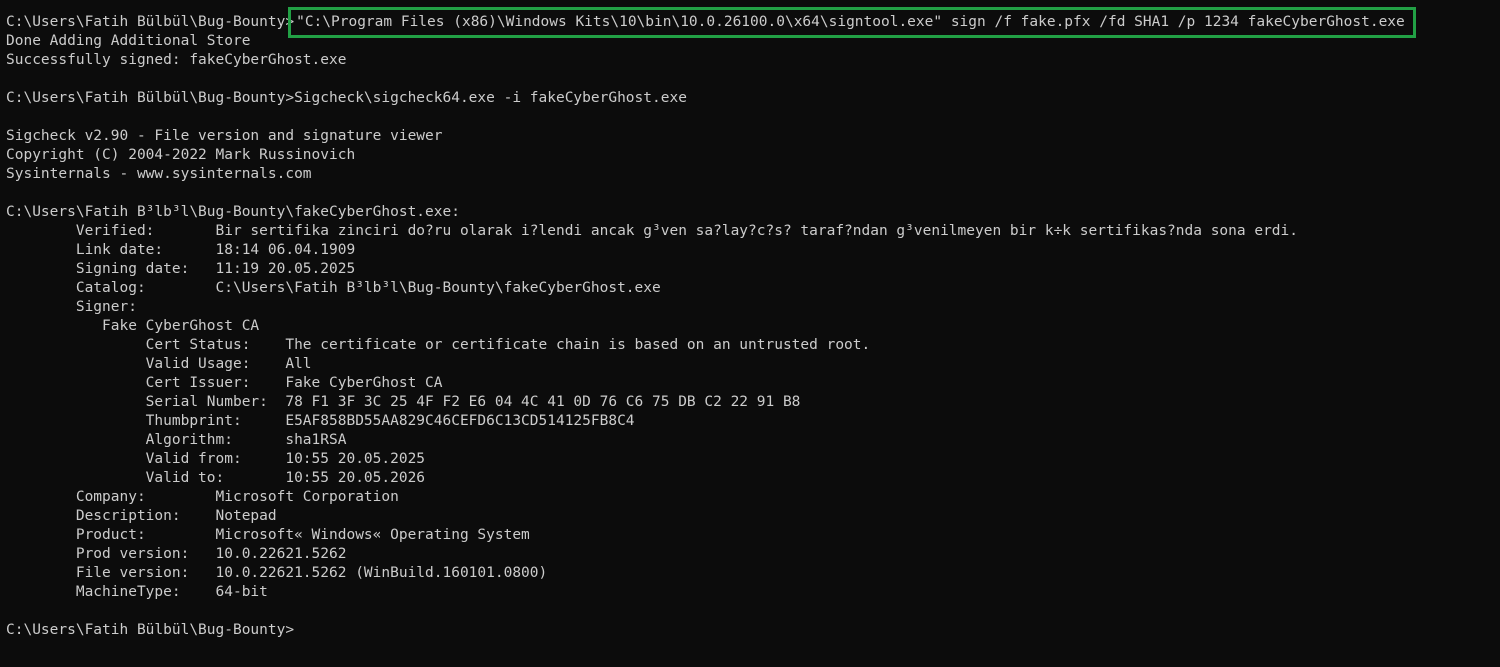 The width and height of the screenshot is (1500, 667). What do you see at coordinates (159, 174) in the screenshot?
I see `terminal-line: Sysinternals - www.sysinternals.com` at bounding box center [159, 174].